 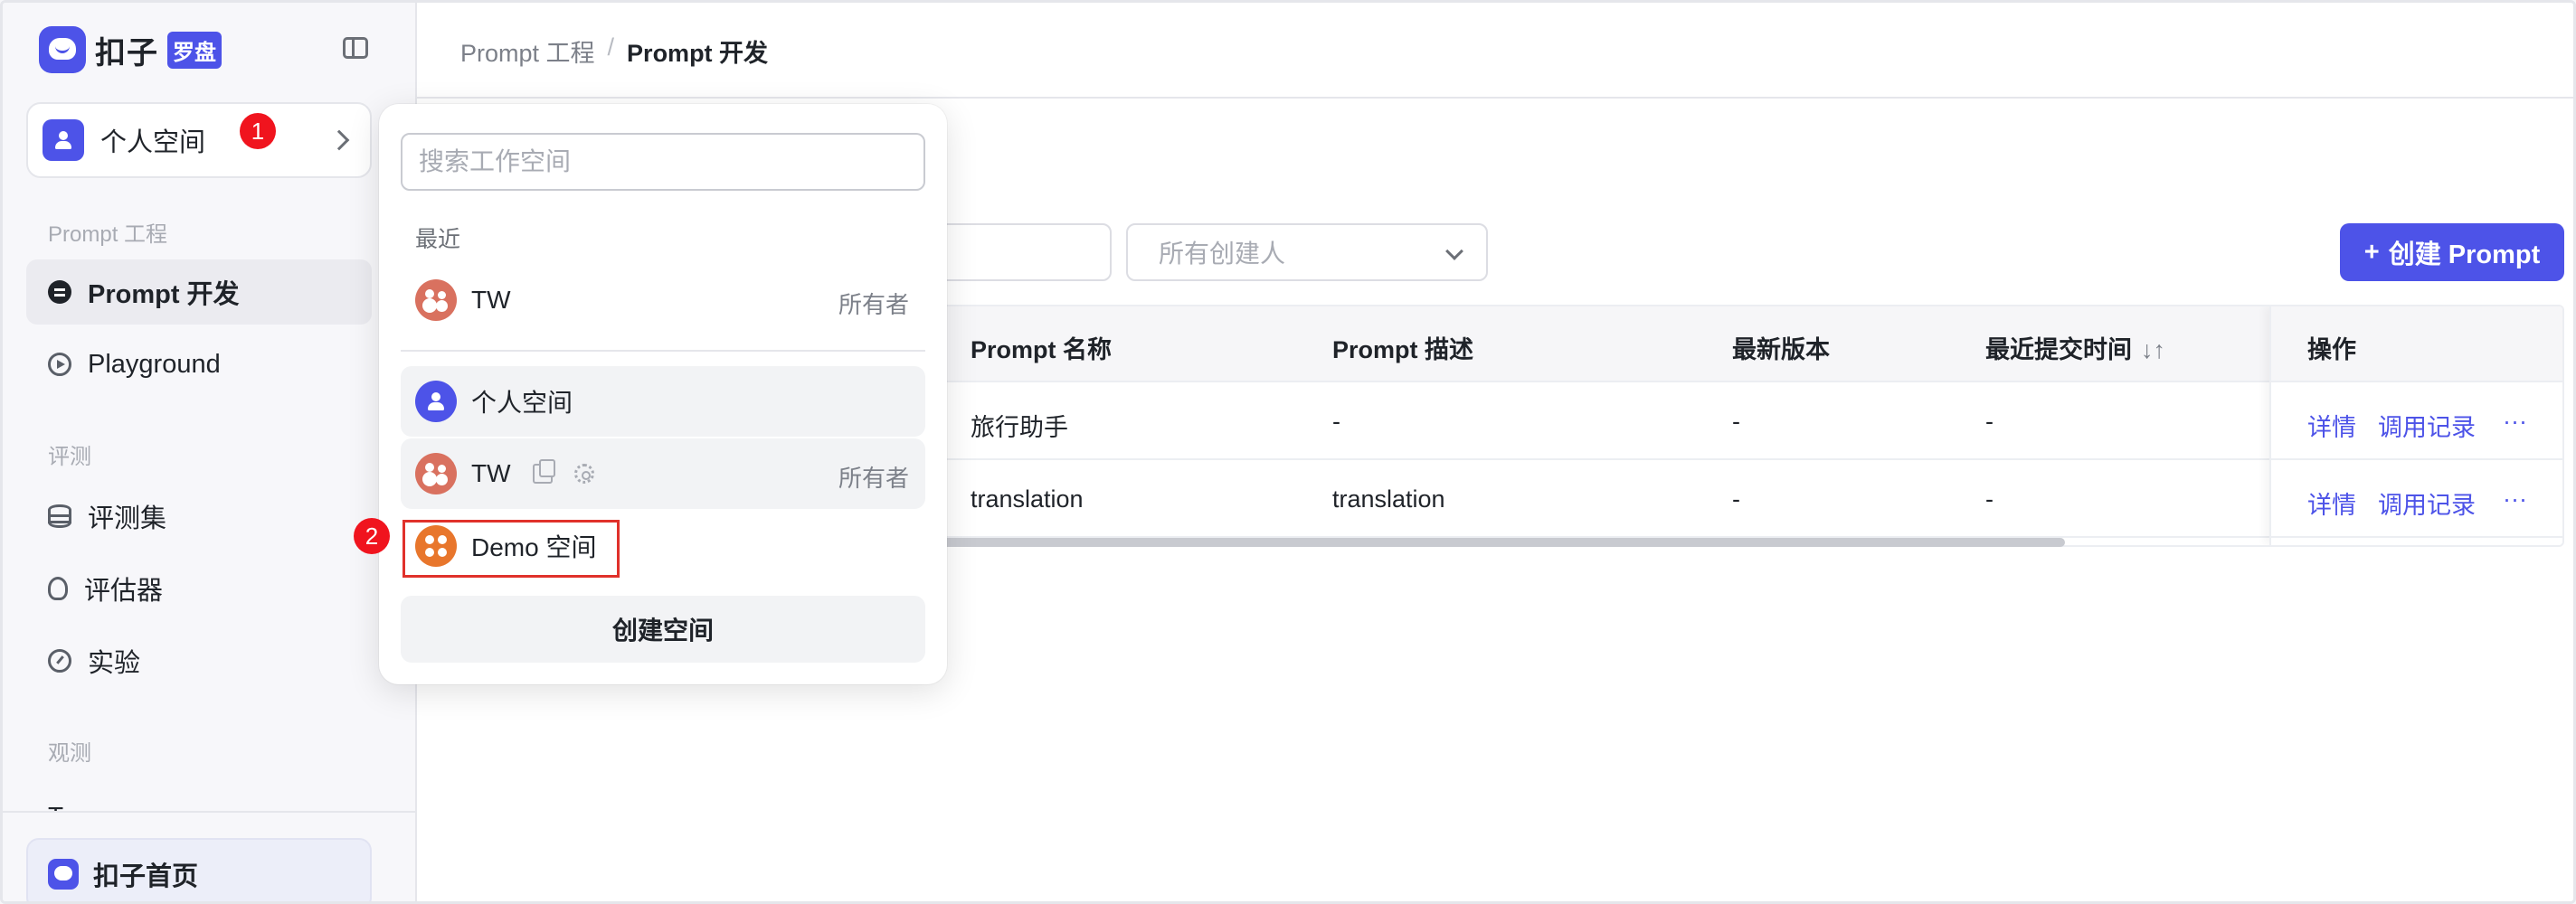 What do you see at coordinates (1020, 427) in the screenshot?
I see `cell-name: 旅行助手` at bounding box center [1020, 427].